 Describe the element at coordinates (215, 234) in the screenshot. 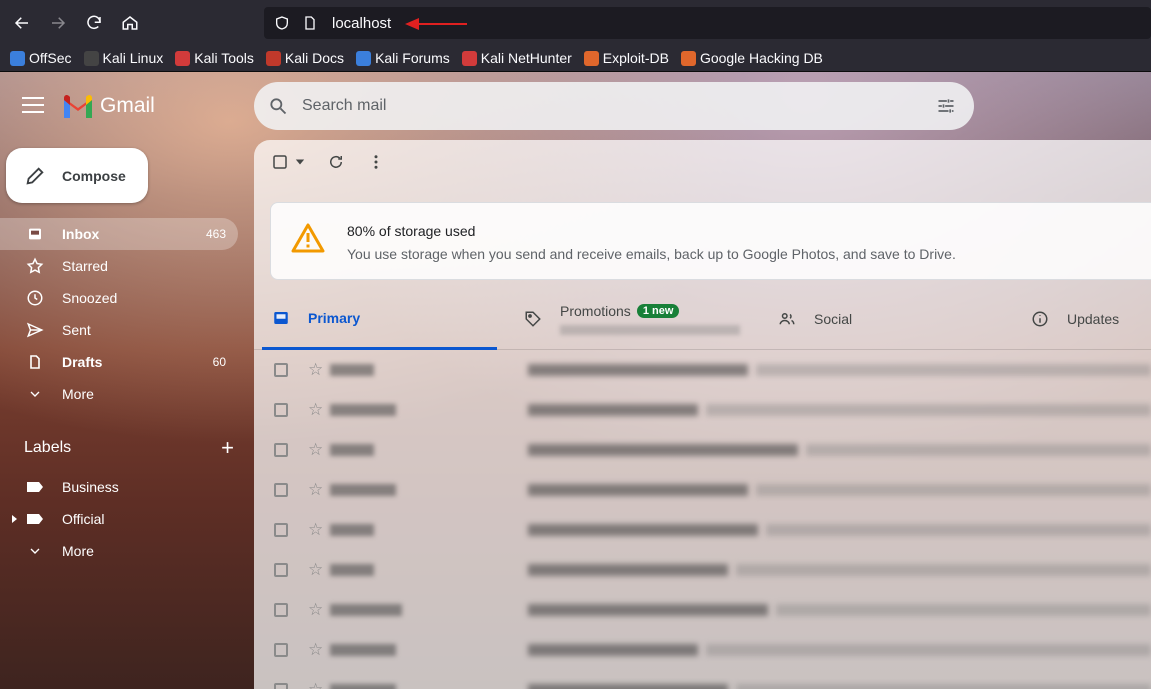

I see `unread-count: 463` at that location.